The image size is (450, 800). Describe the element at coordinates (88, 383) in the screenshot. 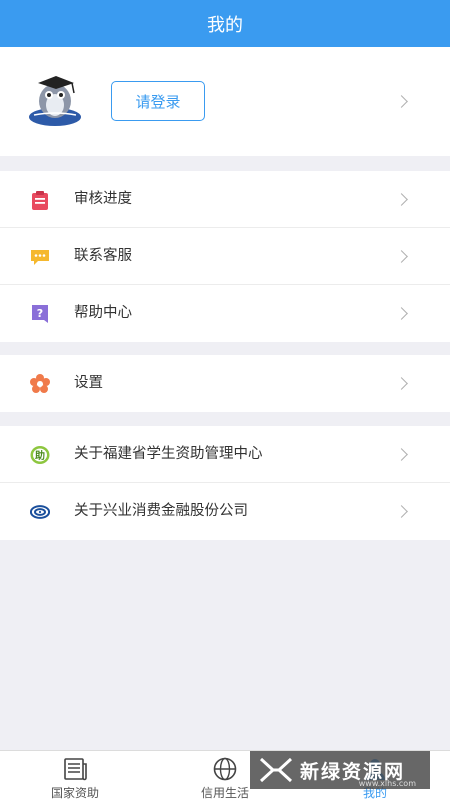

I see `menu-item-label: 设置` at that location.